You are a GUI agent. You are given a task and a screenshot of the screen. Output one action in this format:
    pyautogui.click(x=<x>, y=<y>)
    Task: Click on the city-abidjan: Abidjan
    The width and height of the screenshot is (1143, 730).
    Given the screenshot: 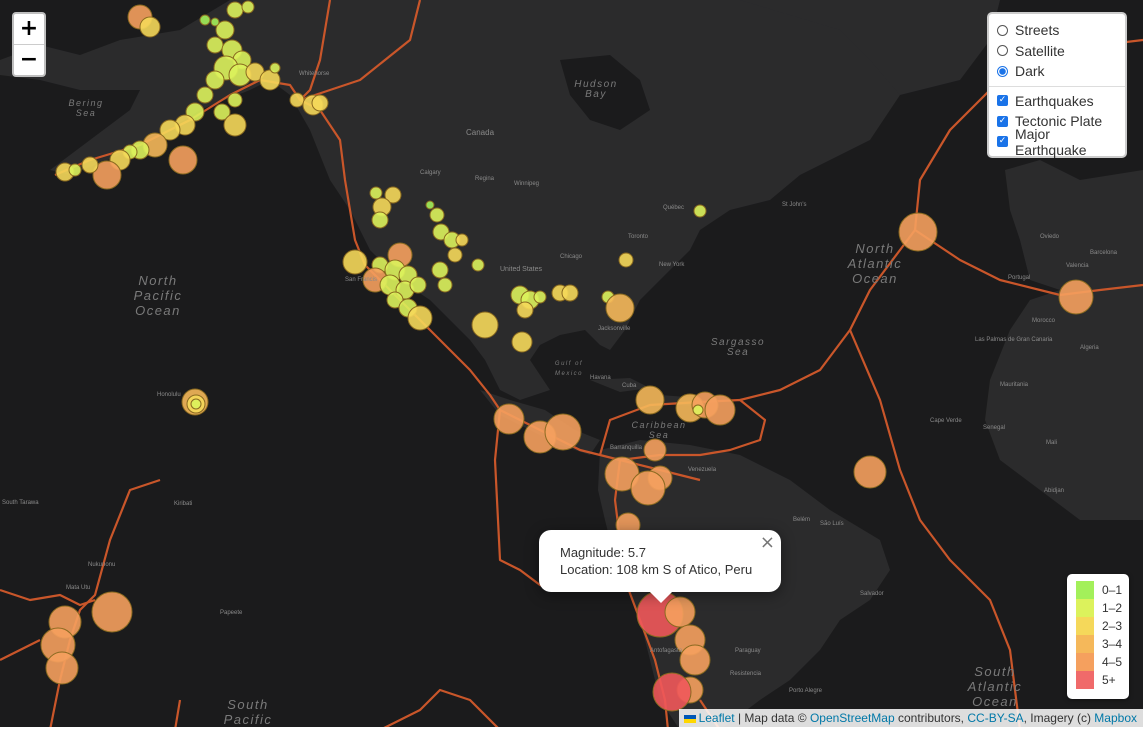 What is the action you would take?
    pyautogui.click(x=1054, y=491)
    